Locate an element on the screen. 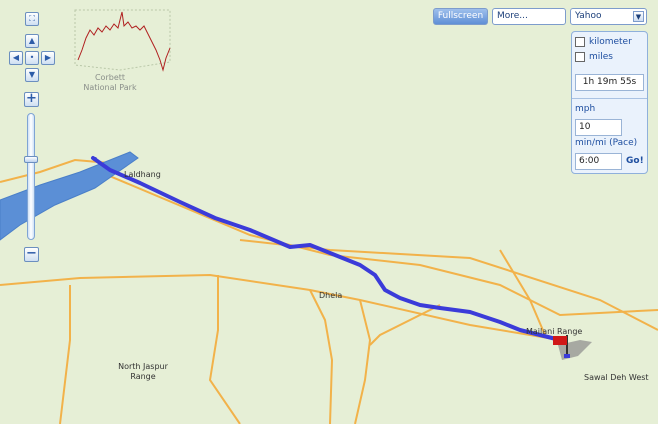 This screenshot has height=424, width=658. corbett-label-line1: Corbett is located at coordinates (110, 77).